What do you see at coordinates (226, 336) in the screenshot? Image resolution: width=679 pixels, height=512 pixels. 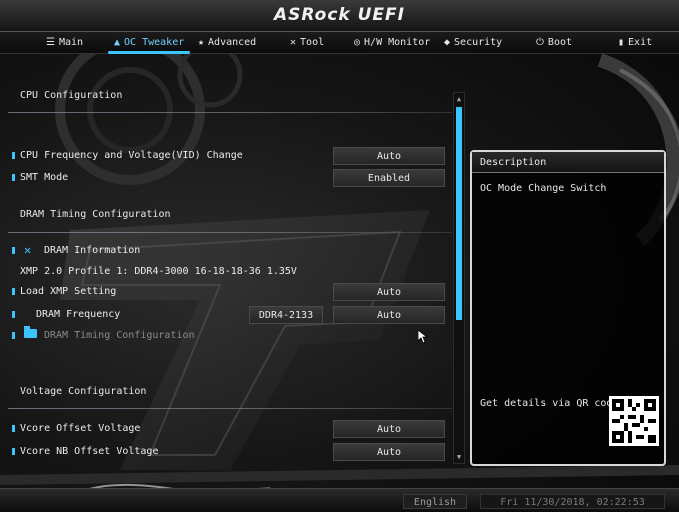 I see `menu-dram-timing-configuration: DRAM Timing Configuration` at bounding box center [226, 336].